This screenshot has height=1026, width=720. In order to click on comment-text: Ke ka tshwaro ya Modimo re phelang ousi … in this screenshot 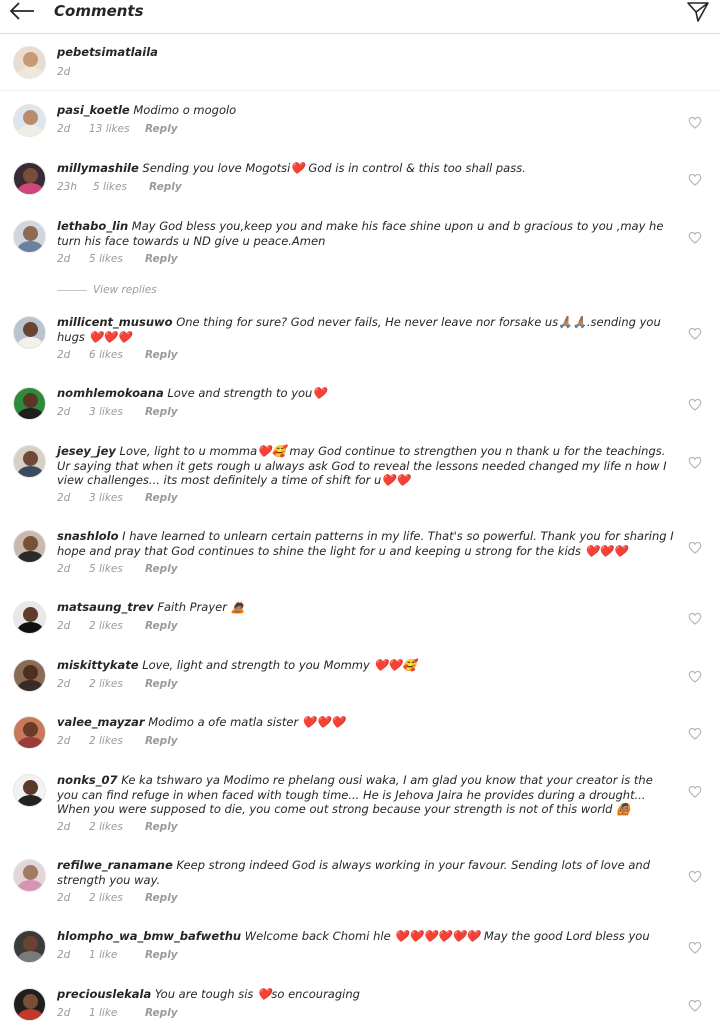, I will do `click(355, 795)`.